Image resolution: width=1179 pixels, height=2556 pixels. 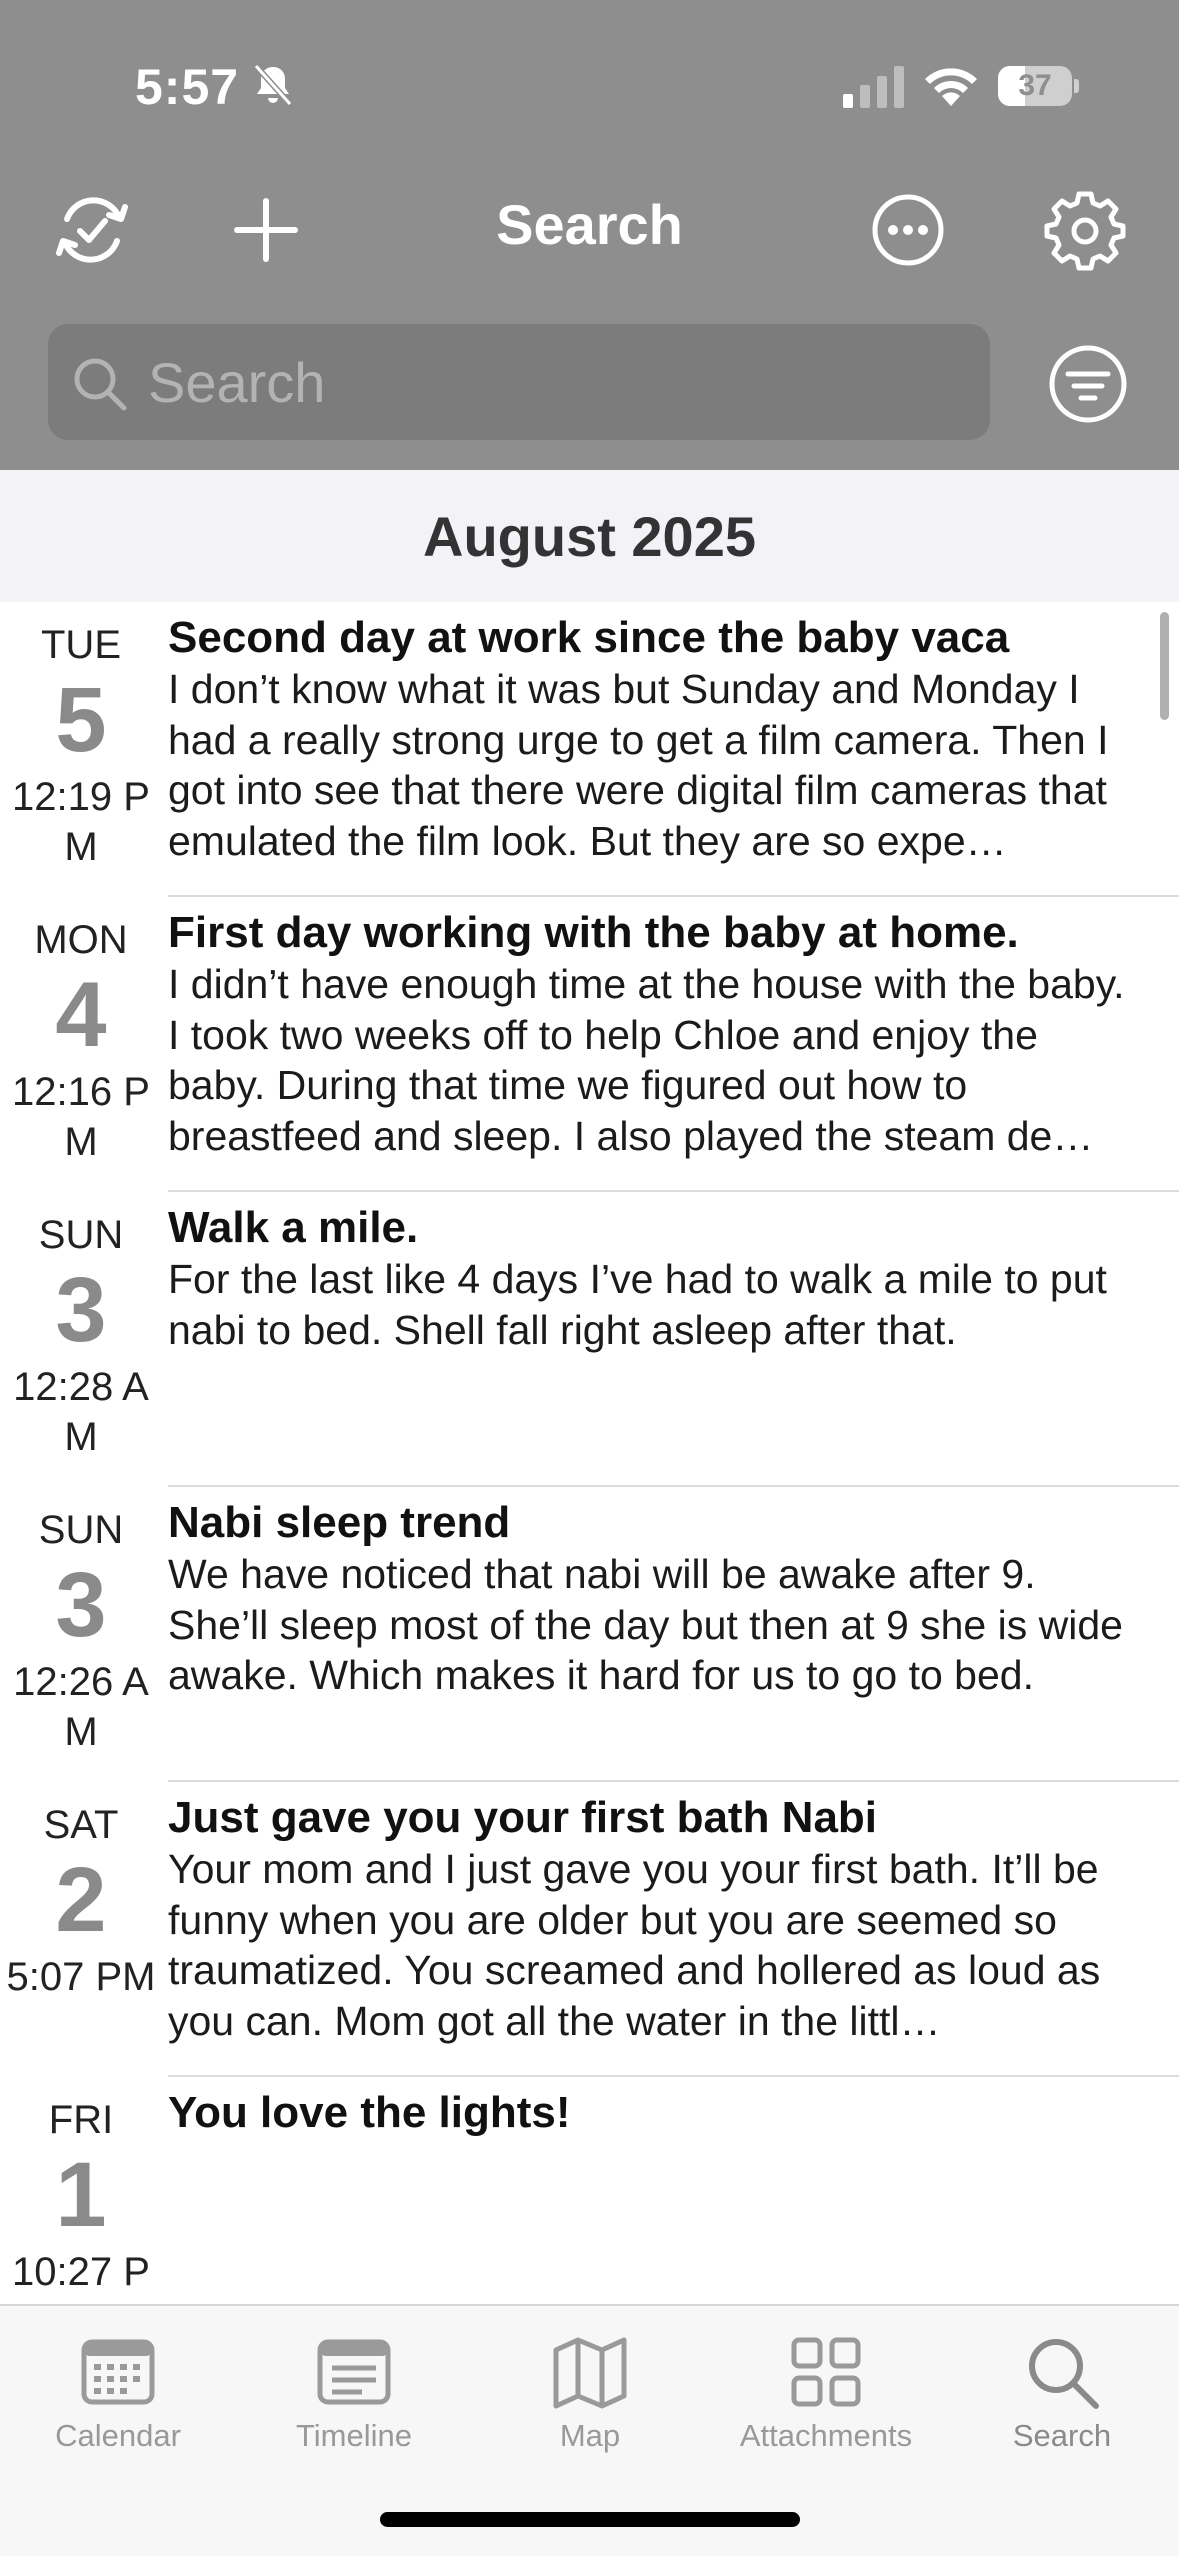 What do you see at coordinates (590, 2435) in the screenshot?
I see `tab-label: Map` at bounding box center [590, 2435].